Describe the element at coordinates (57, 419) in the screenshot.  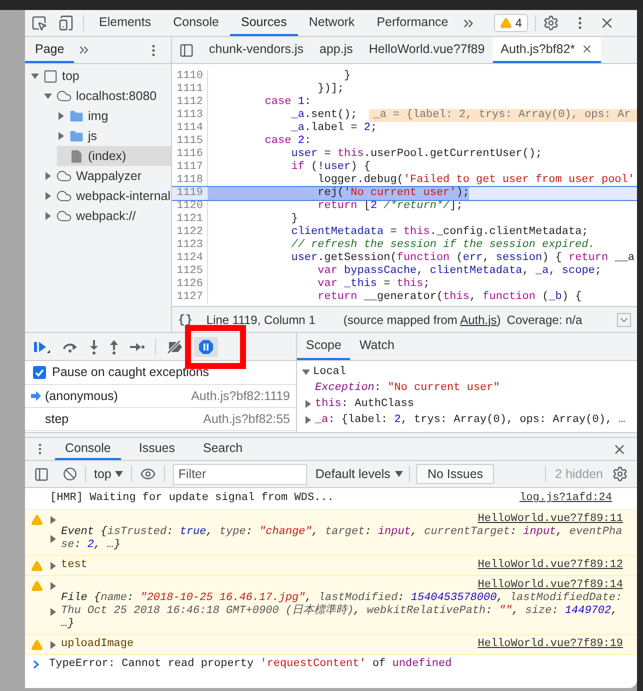
I see `frame-name: step` at that location.